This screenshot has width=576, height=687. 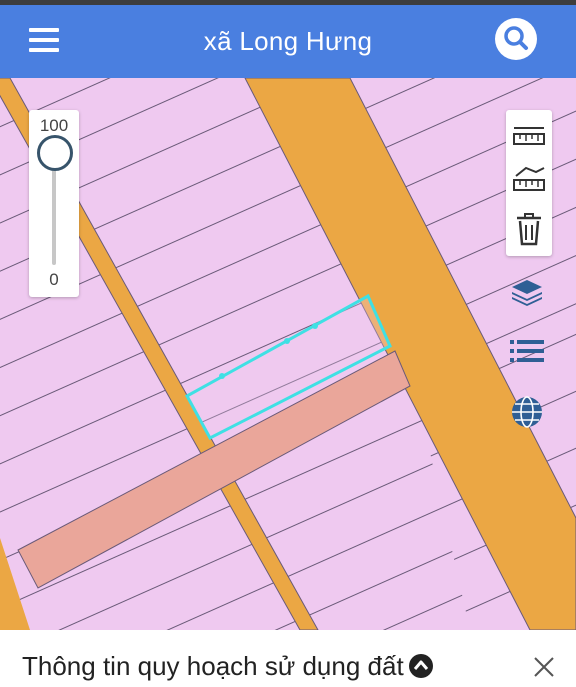 I want to click on trash-icon, so click(x=529, y=229).